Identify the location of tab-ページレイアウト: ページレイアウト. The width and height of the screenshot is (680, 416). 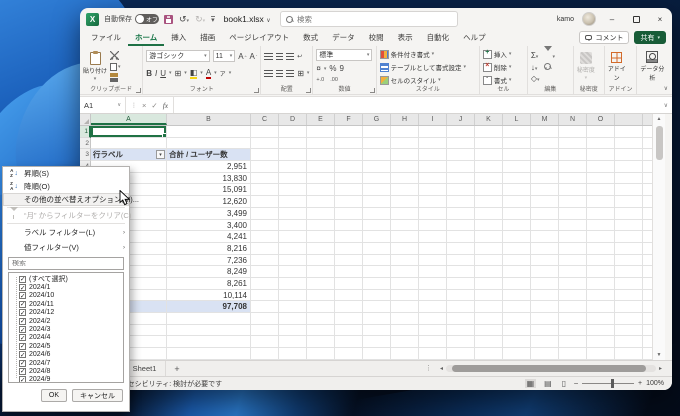
(259, 38).